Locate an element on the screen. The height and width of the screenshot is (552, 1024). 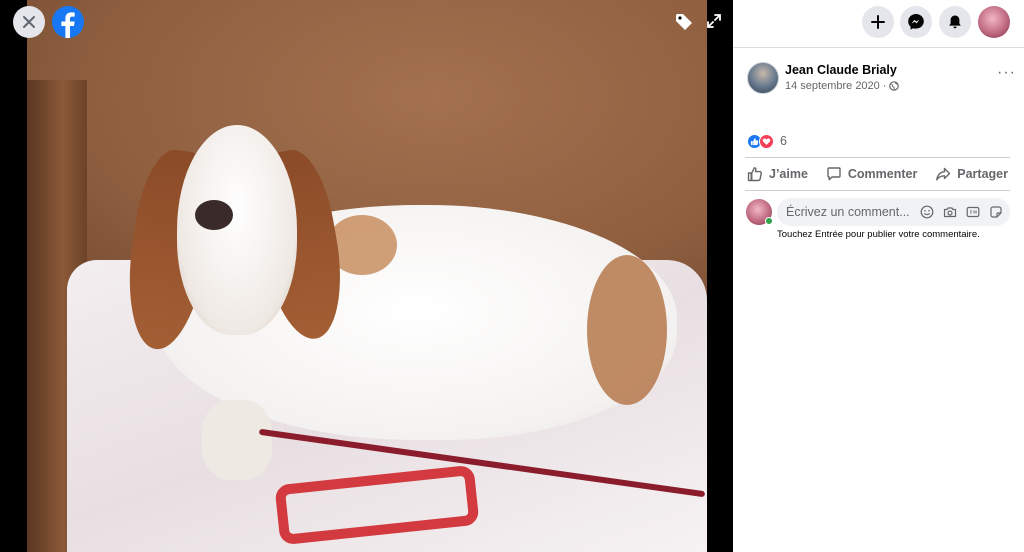
gif-button is located at coordinates (973, 212).